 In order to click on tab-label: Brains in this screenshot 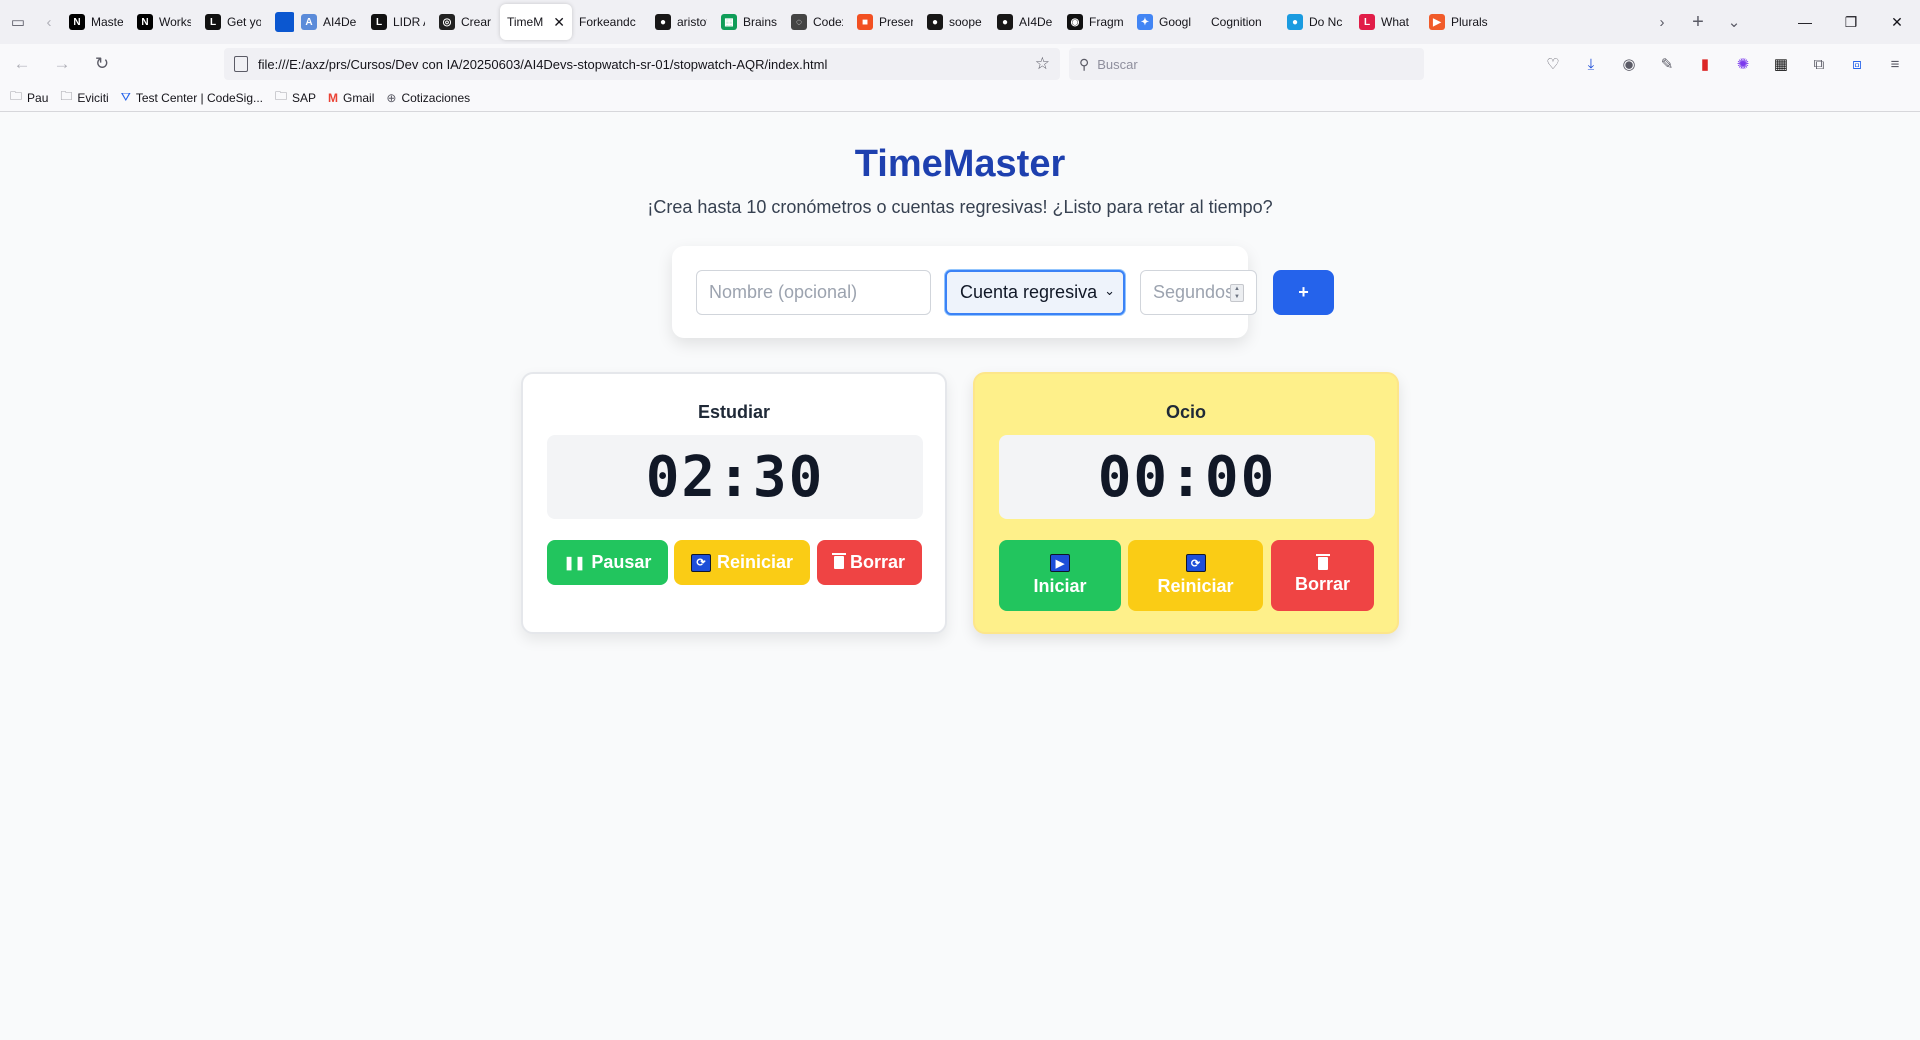, I will do `click(760, 22)`.